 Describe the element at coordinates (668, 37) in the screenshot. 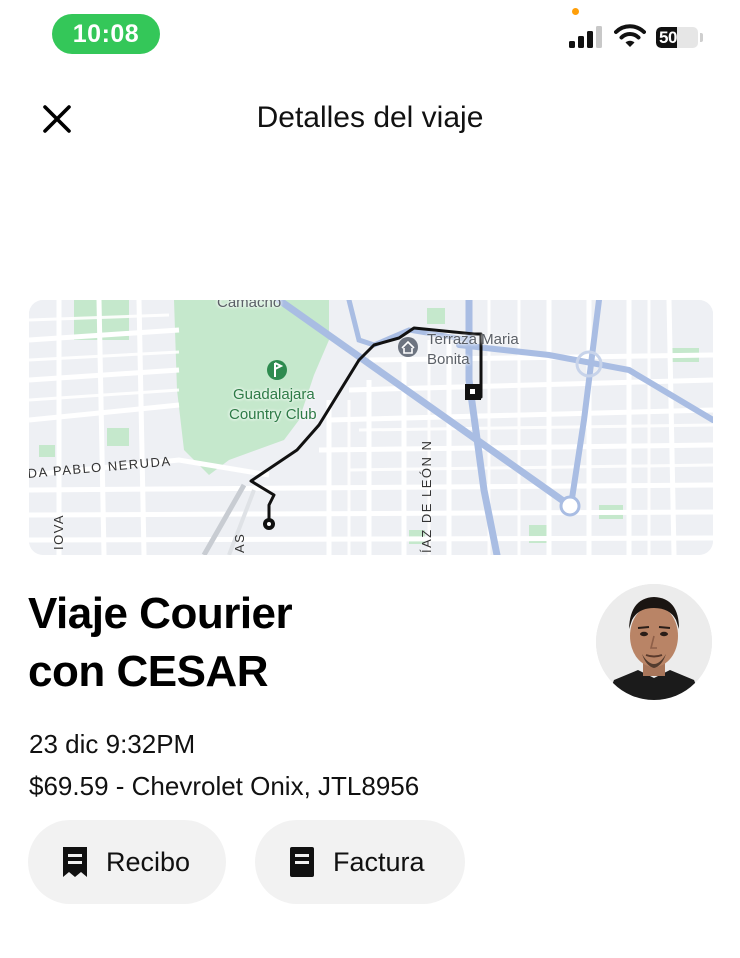

I see `battery-level: 50` at that location.